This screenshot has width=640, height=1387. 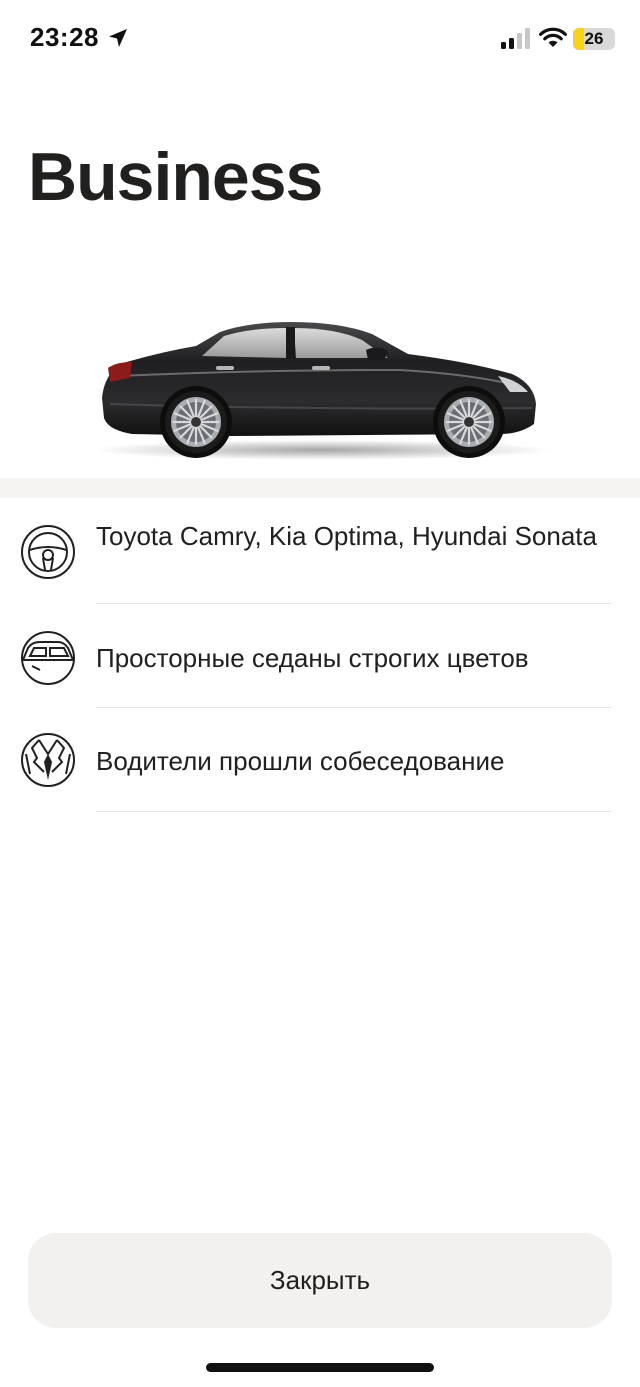 What do you see at coordinates (48, 760) in the screenshot?
I see `suit-tie-icon` at bounding box center [48, 760].